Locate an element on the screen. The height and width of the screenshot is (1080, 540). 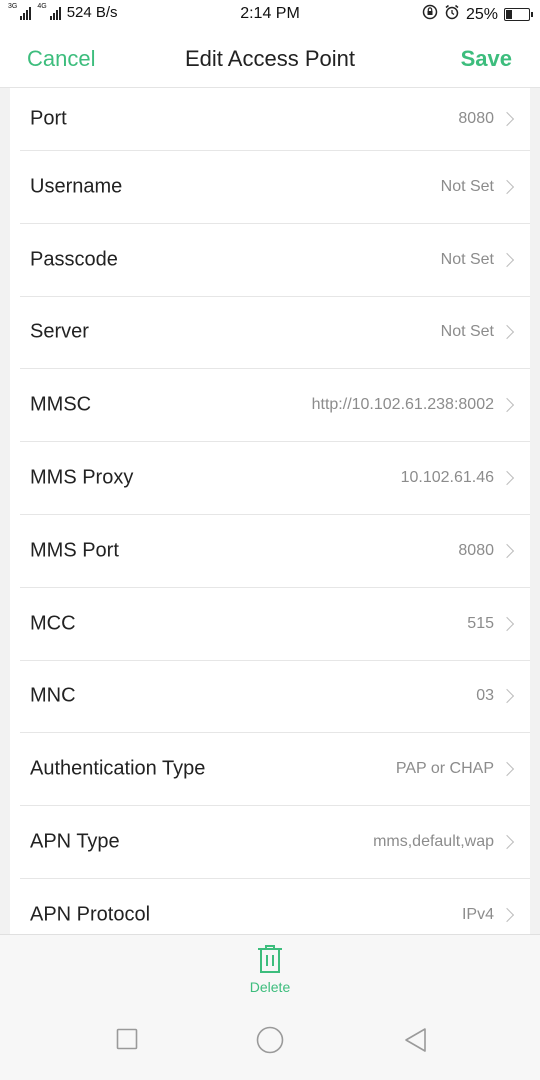
navigation-bar is located at coordinates (270, 1045).